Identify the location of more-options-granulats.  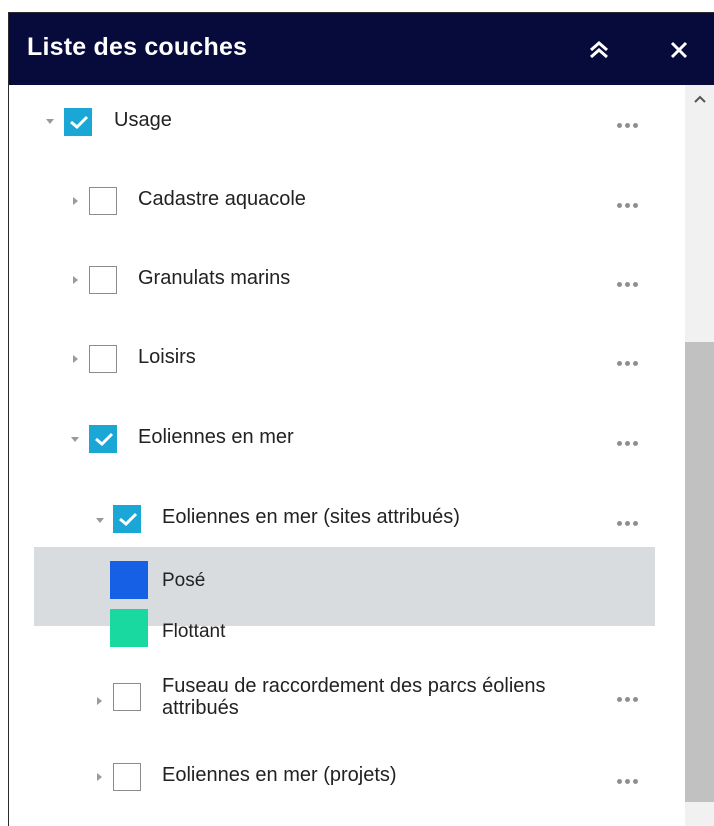
(629, 283).